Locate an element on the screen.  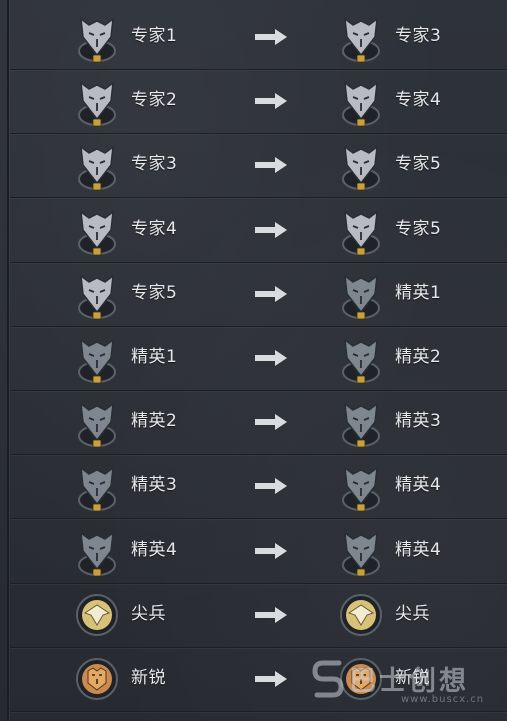
from-rank-label: 专家2 is located at coordinates (154, 100).